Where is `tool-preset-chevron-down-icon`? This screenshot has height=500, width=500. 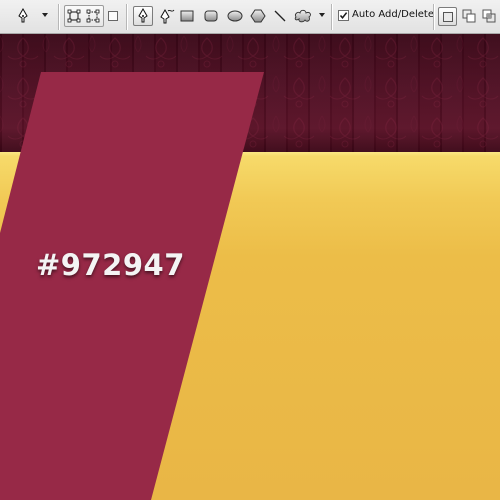
tool-preset-chevron-down-icon is located at coordinates (45, 15).